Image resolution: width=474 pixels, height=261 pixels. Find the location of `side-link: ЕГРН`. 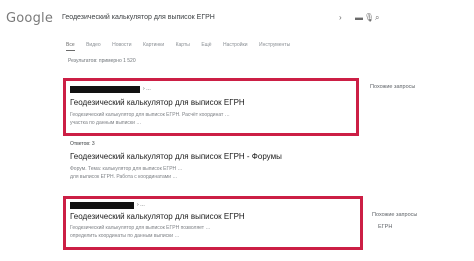

side-link: ЕГРН is located at coordinates (385, 227).